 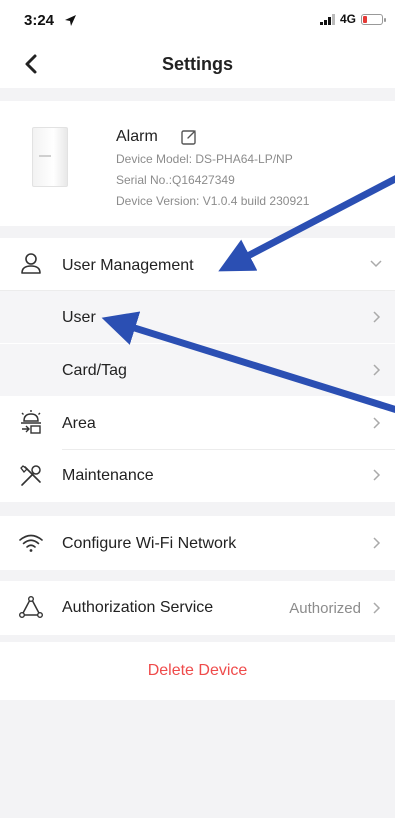 I want to click on nav-bar: Settings, so click(x=197, y=64).